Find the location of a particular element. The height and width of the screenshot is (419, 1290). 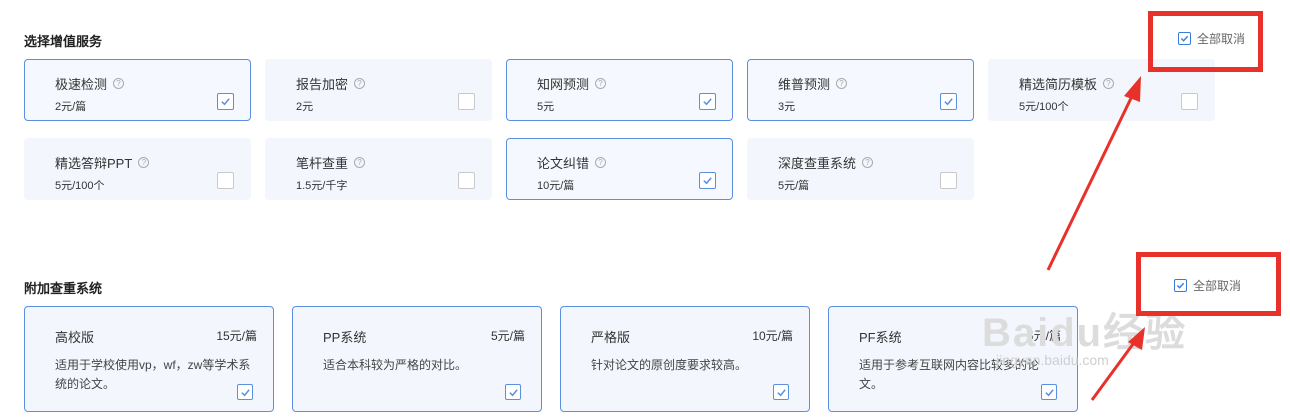

annotation-arrows is located at coordinates (1095, 238).